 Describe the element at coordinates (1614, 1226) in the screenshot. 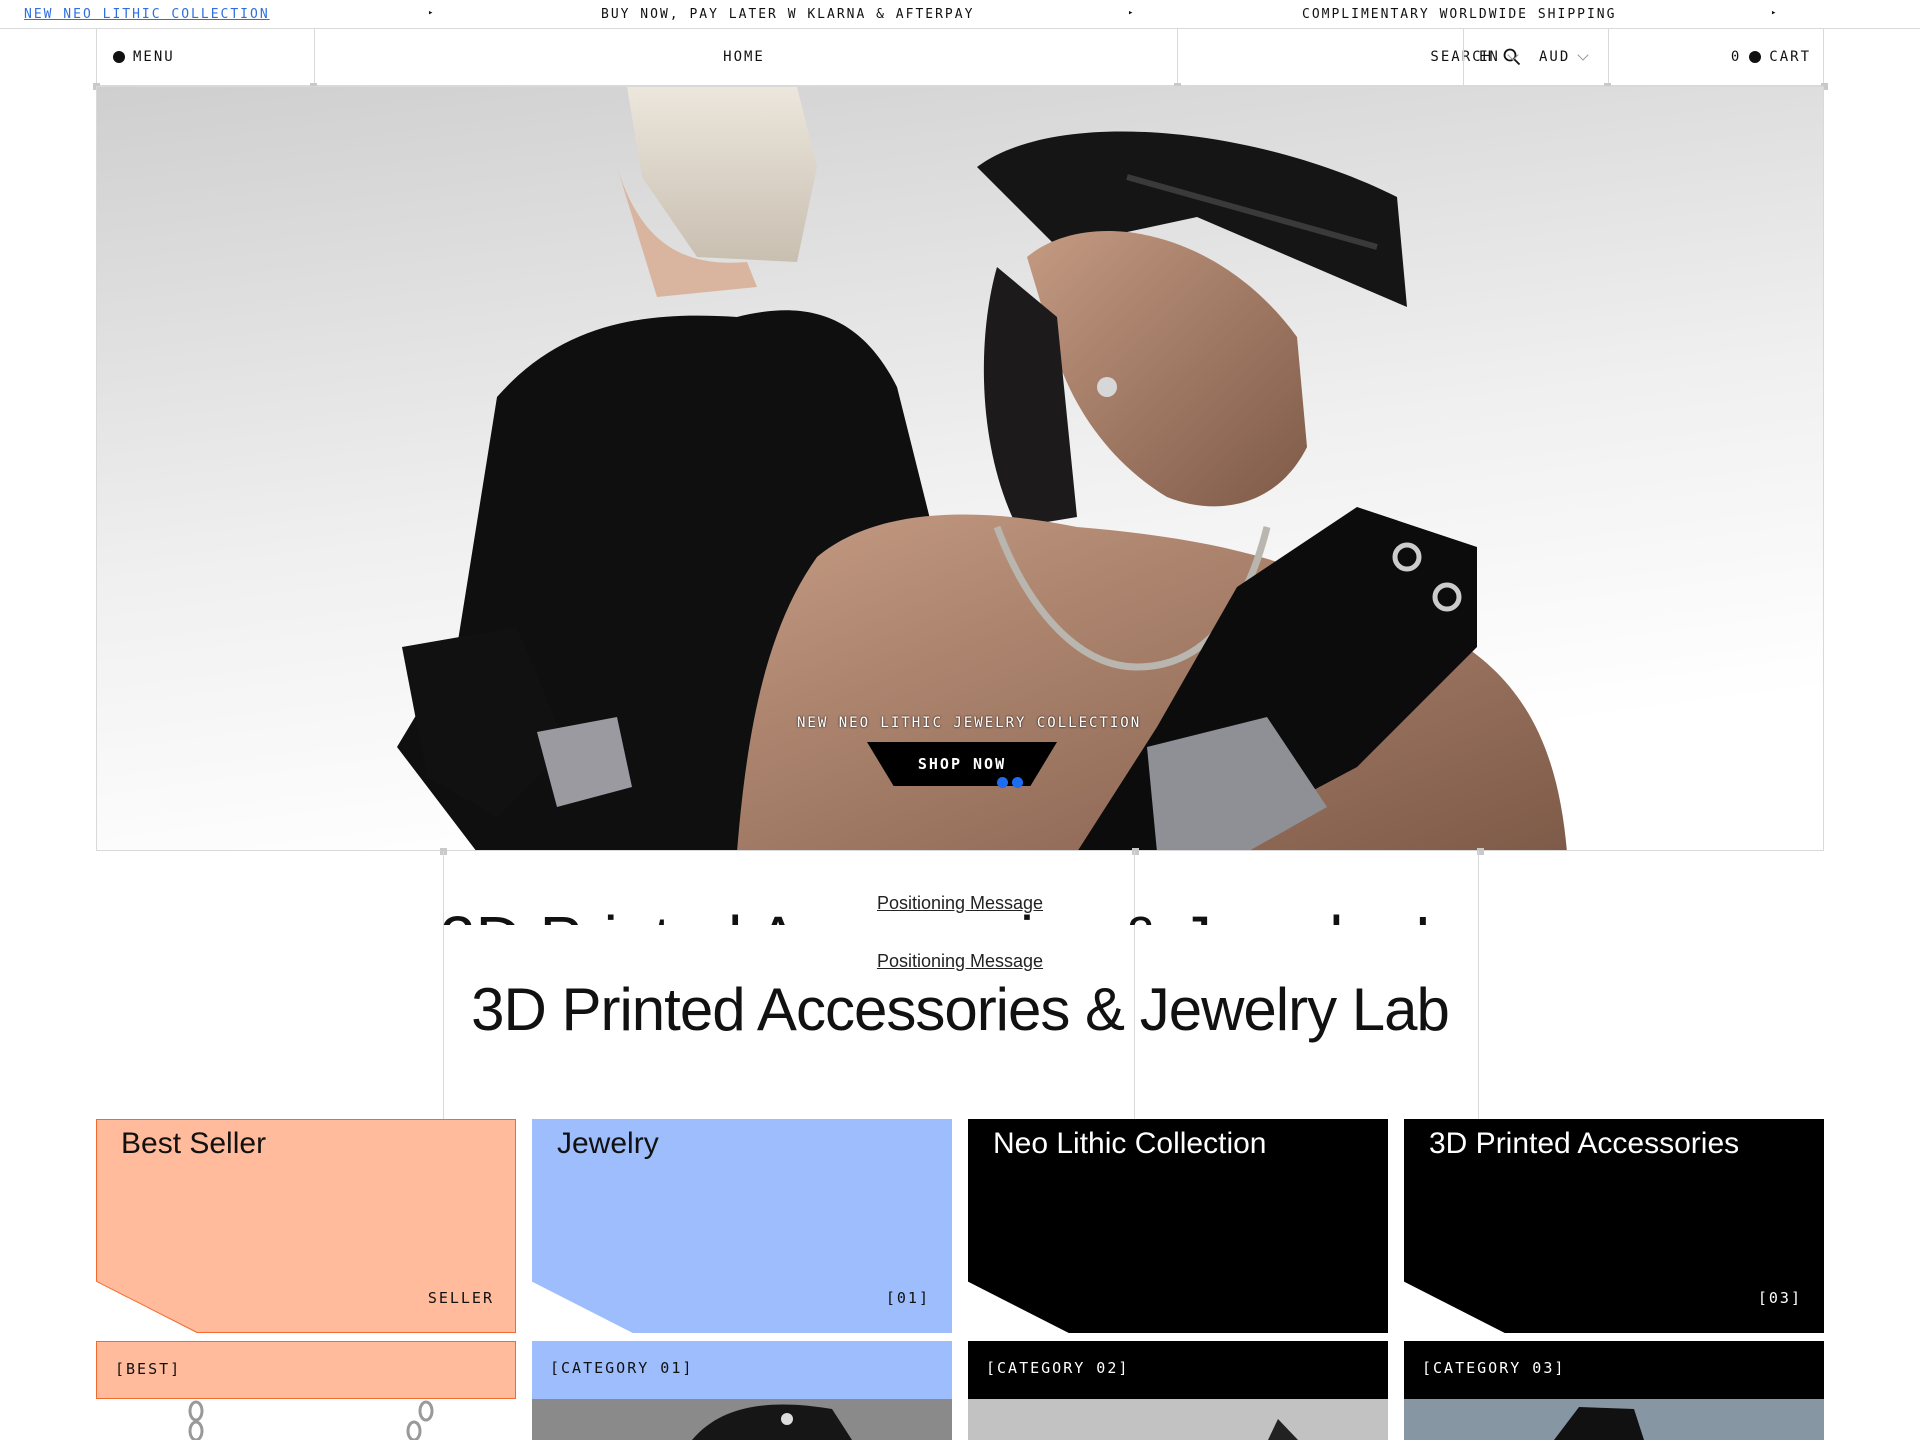

I see `category-card-3d-printed: 3D Printed Accessories [03]` at that location.